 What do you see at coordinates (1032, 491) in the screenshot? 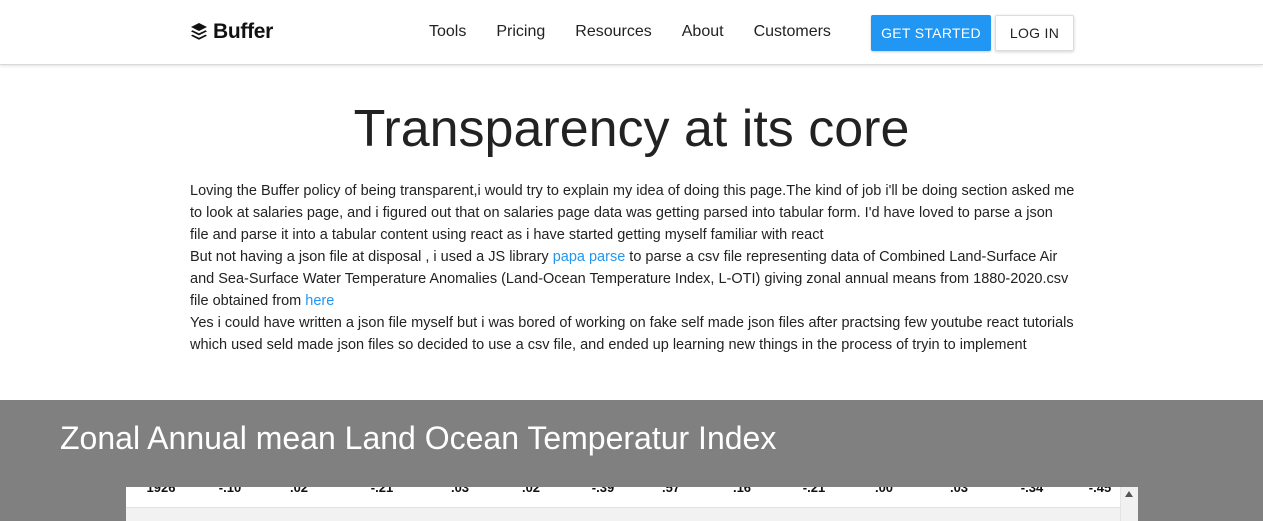
I see `table-cell: -.34` at bounding box center [1032, 491].